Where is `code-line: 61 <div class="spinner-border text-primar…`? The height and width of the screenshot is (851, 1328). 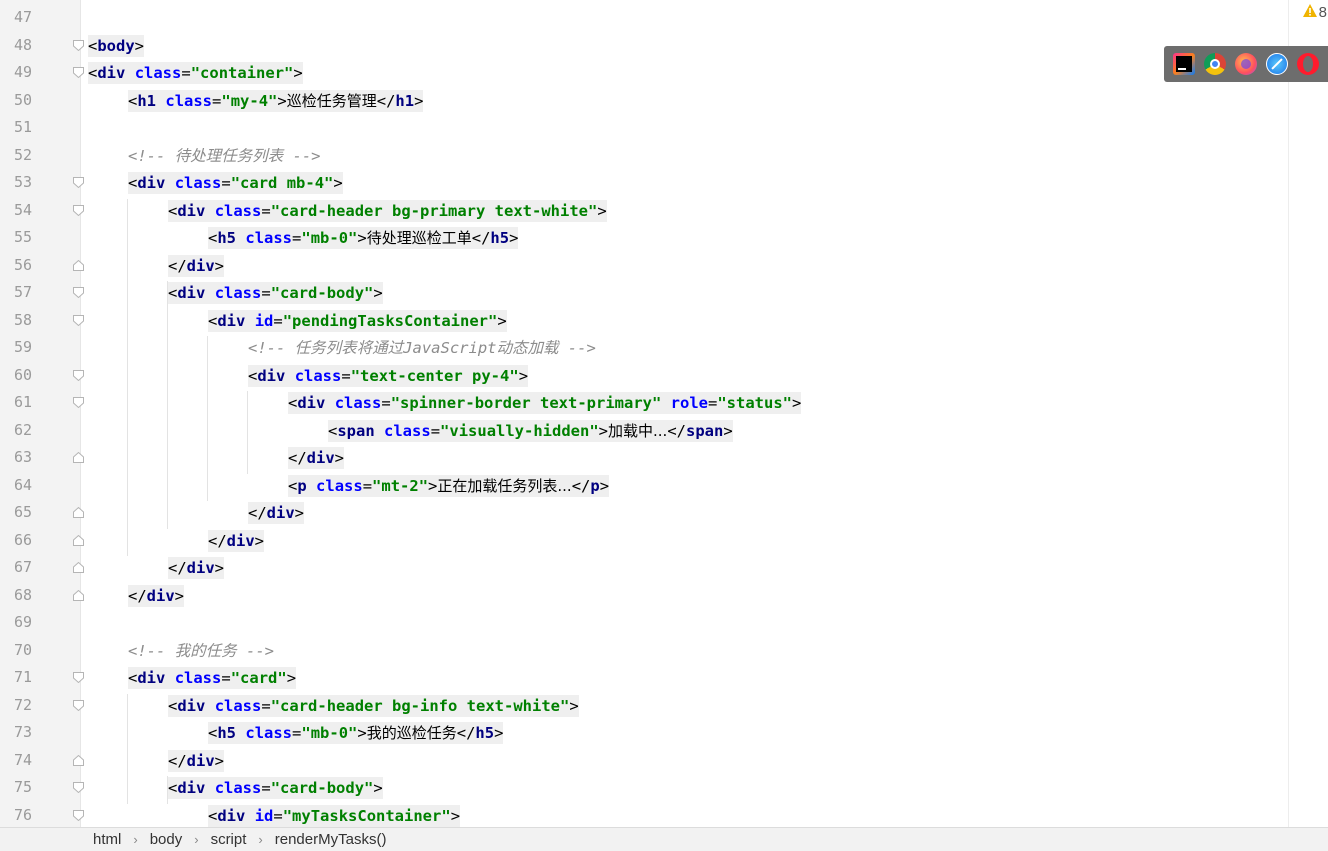 code-line: 61 <div class="spinner-border text-primar… is located at coordinates (644, 403).